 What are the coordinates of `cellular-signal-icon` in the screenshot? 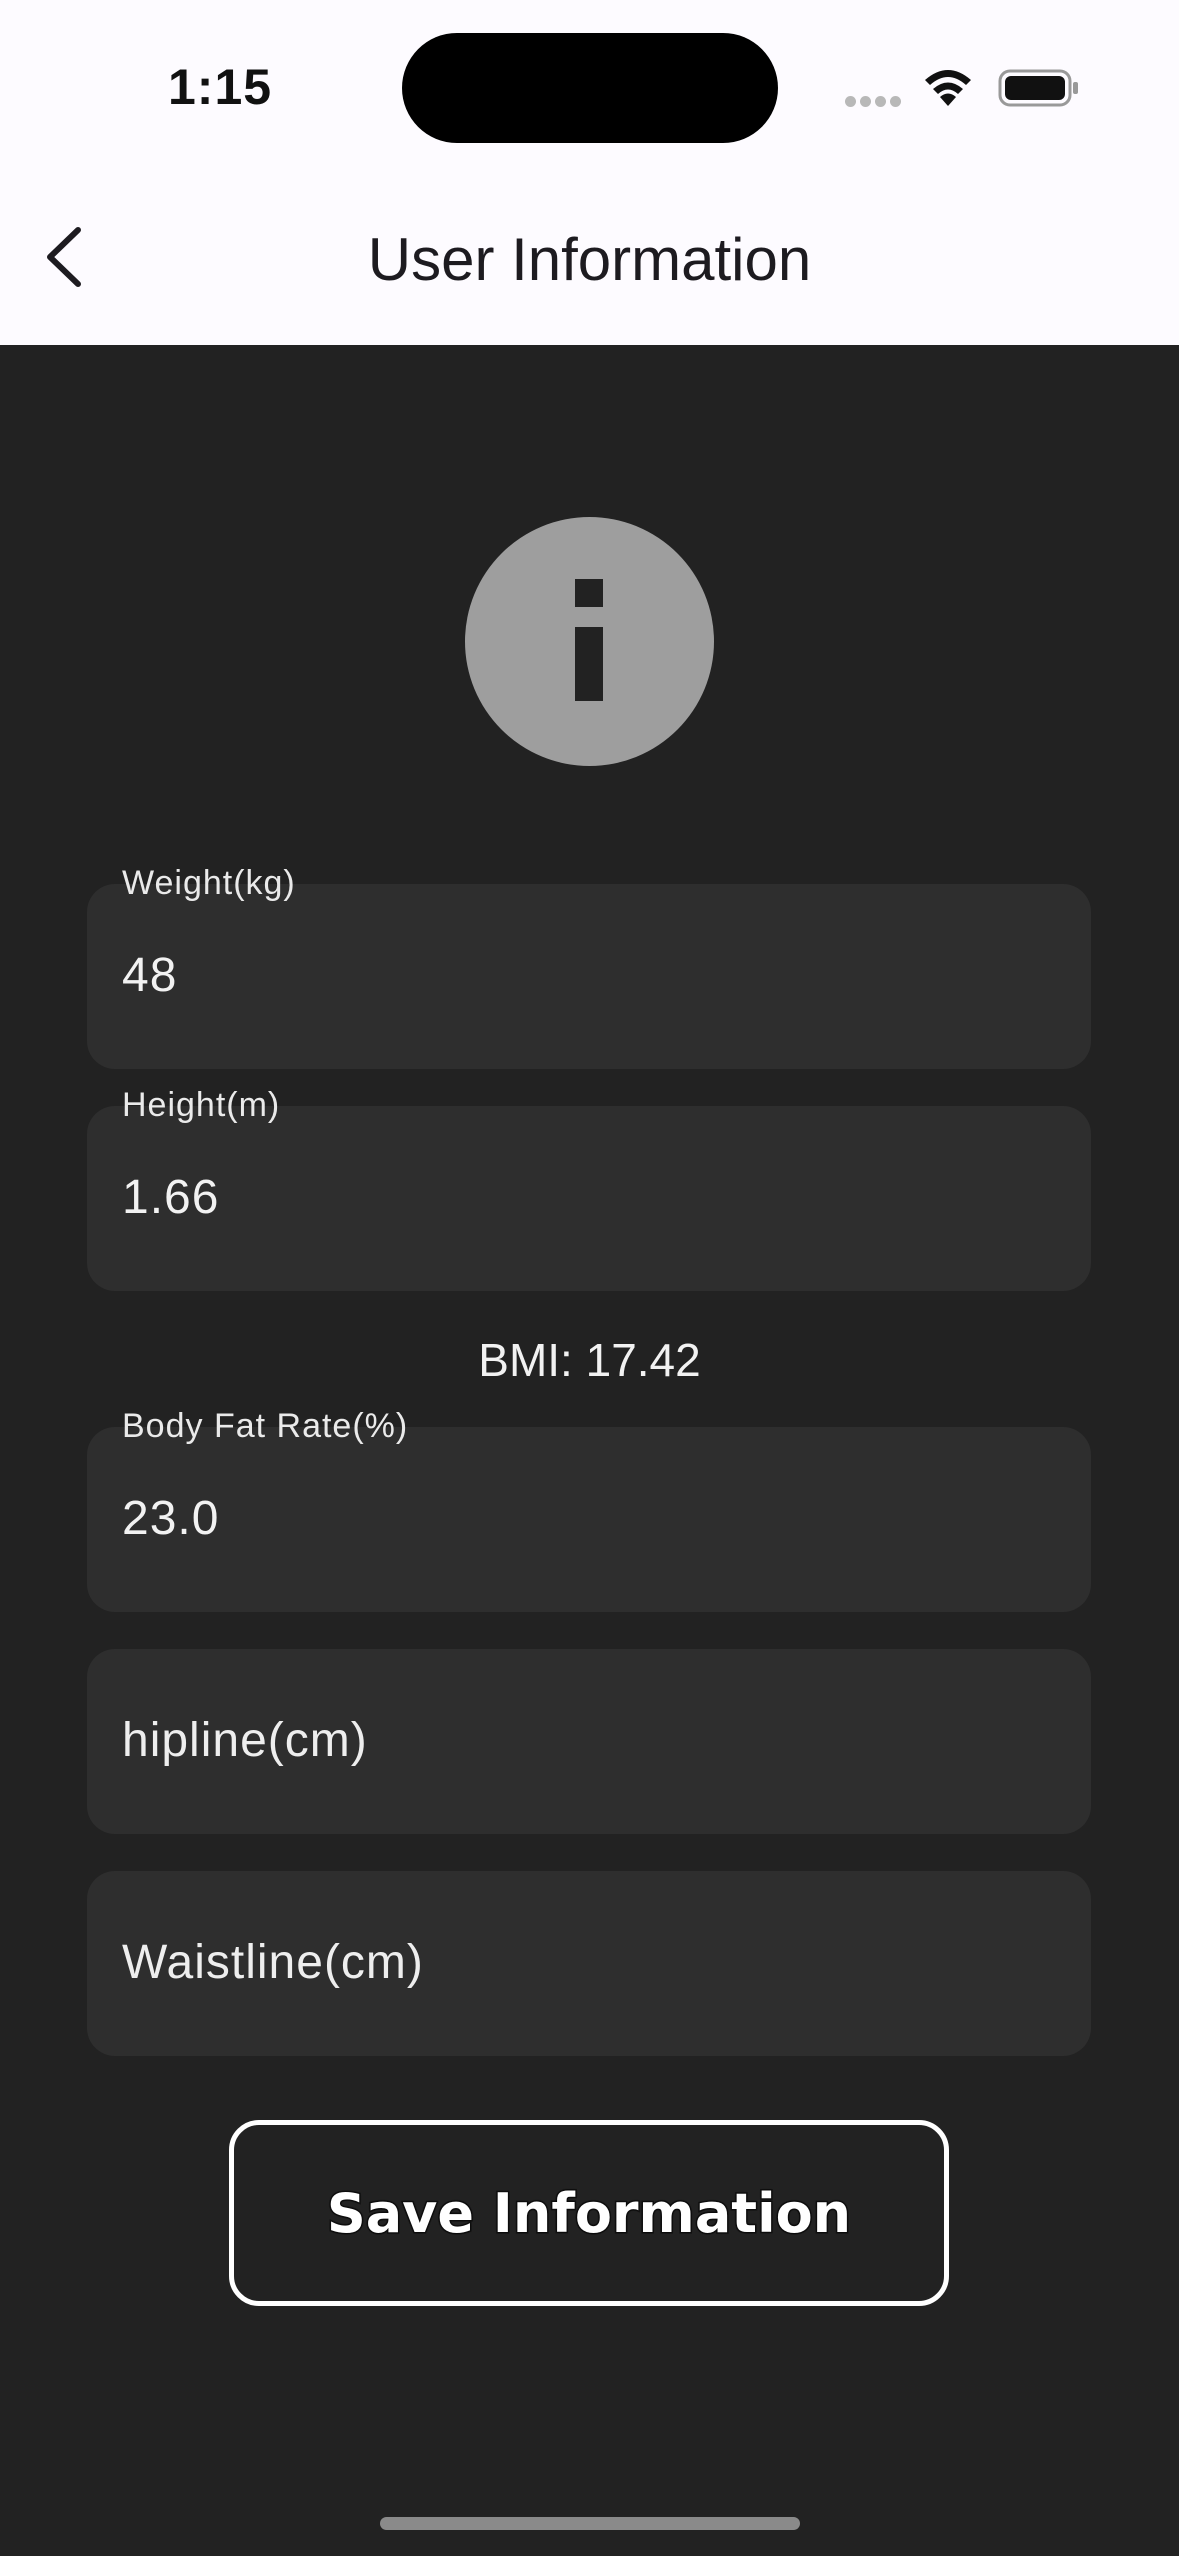 It's located at (875, 100).